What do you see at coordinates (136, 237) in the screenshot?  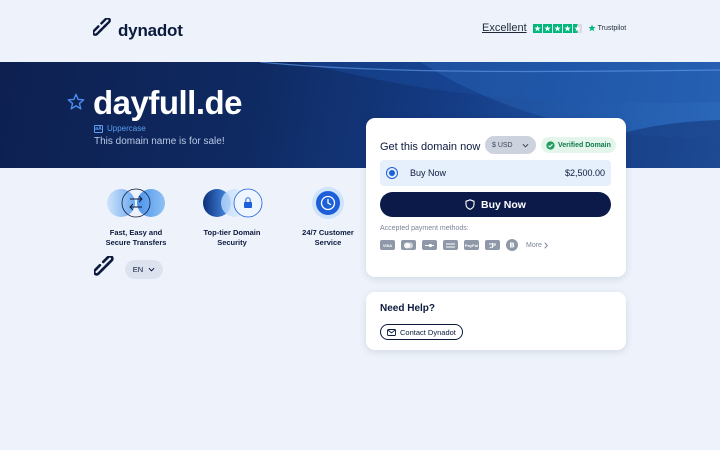 I see `feature-label: Fast, Easy and Secure Transfers` at bounding box center [136, 237].